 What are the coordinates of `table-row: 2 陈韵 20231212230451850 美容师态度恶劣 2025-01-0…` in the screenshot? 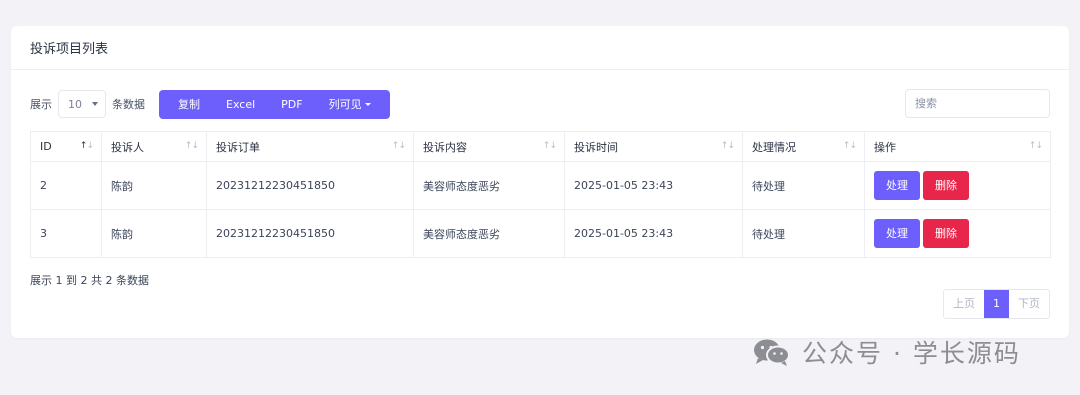 It's located at (540, 185).